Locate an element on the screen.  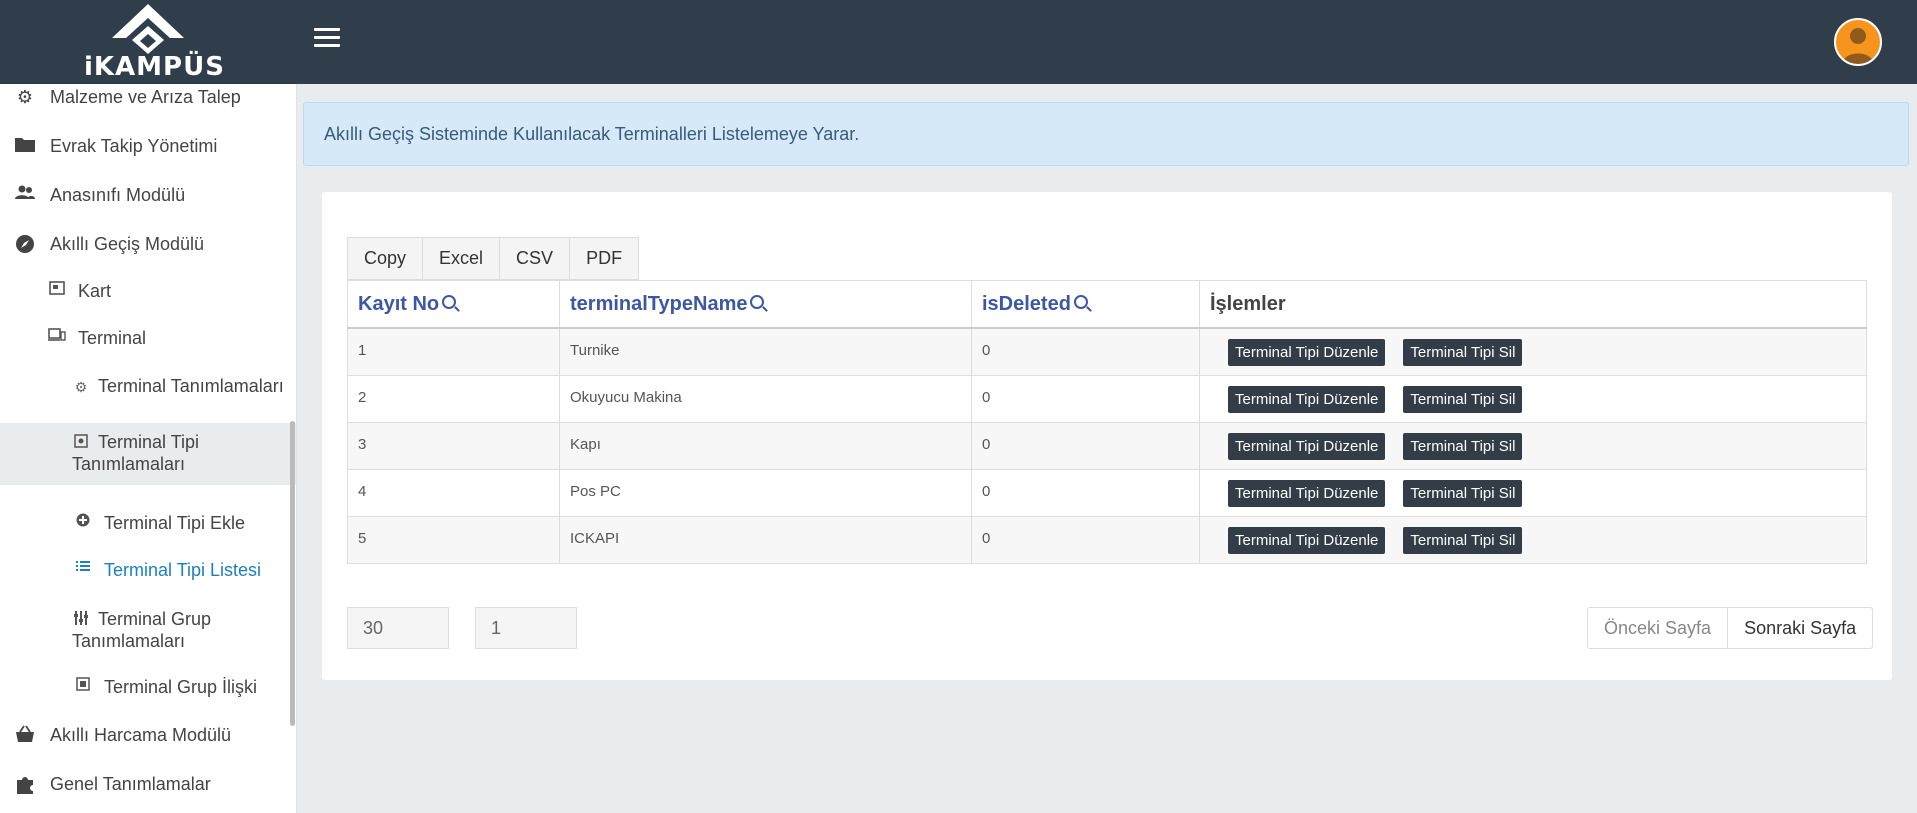
users-icon is located at coordinates (25, 193).